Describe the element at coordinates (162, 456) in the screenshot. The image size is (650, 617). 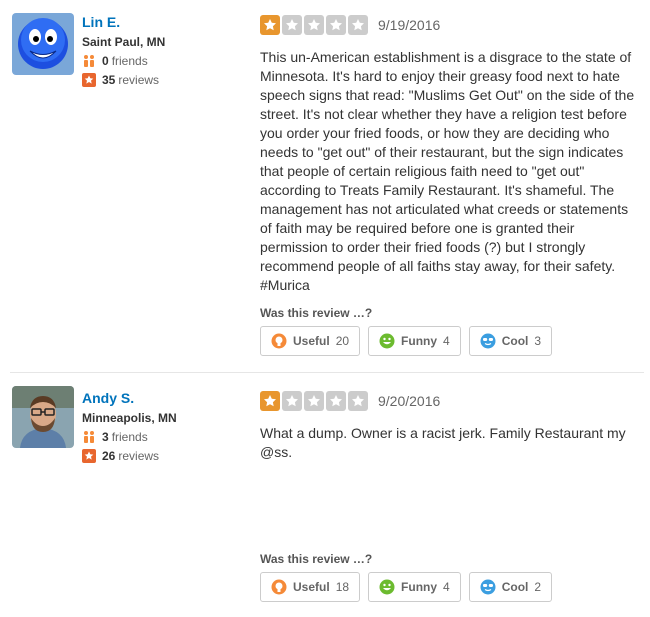
I see `reviews-stat: 26 reviews` at that location.